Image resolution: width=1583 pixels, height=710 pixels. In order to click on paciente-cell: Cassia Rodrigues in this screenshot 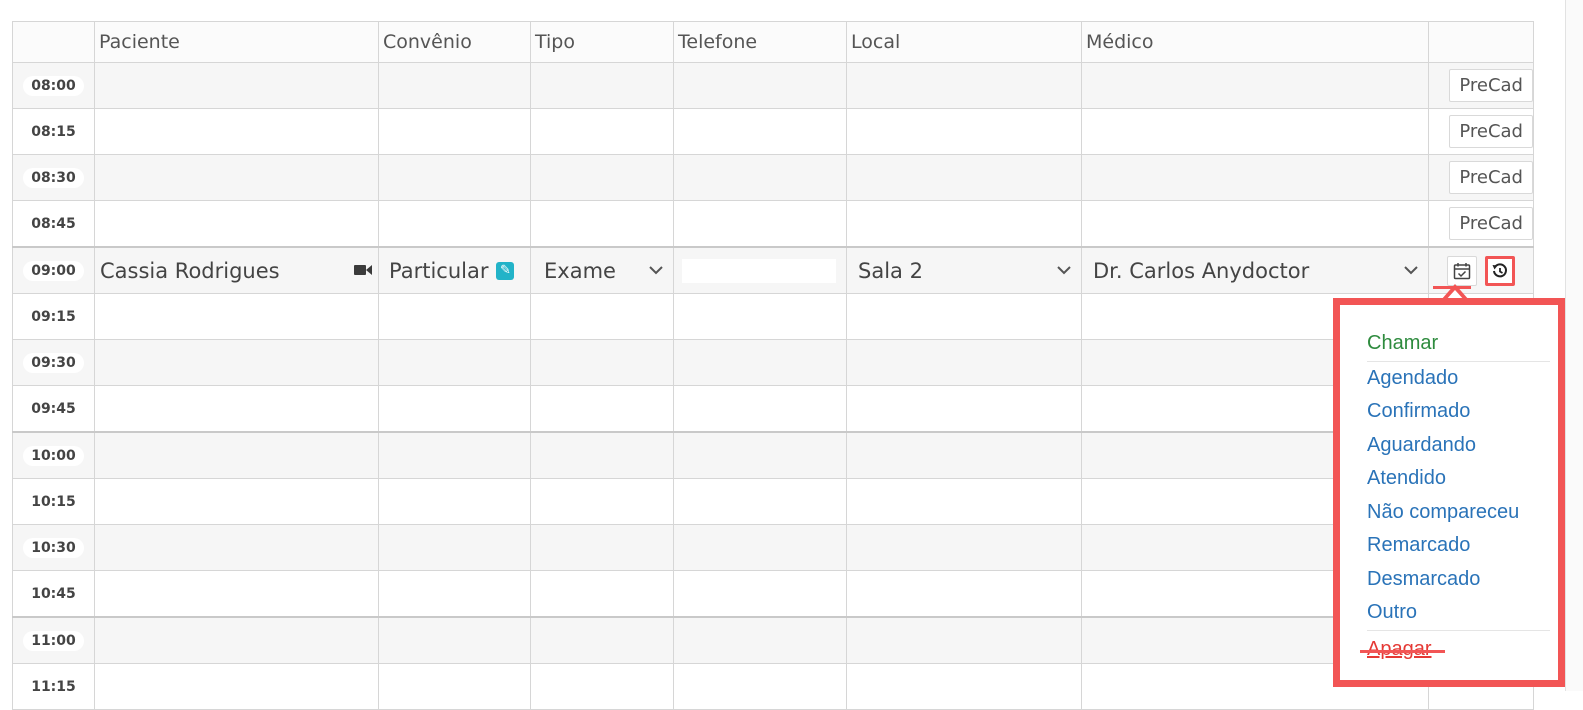, I will do `click(236, 270)`.